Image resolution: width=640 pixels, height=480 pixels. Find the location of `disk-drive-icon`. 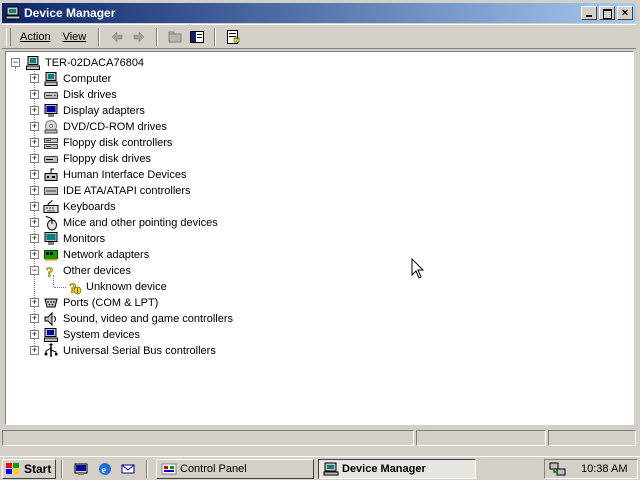

disk-drive-icon is located at coordinates (51, 95).